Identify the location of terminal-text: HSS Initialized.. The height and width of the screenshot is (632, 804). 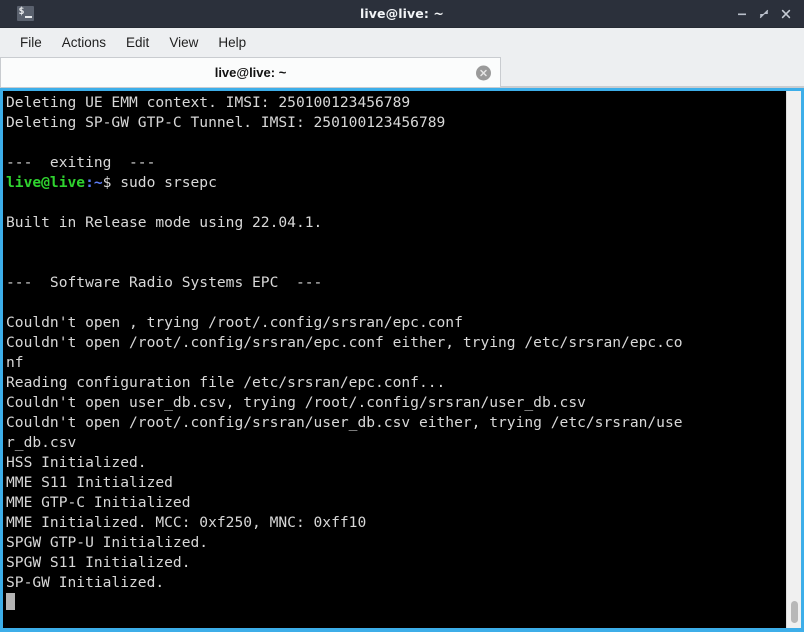
(76, 462).